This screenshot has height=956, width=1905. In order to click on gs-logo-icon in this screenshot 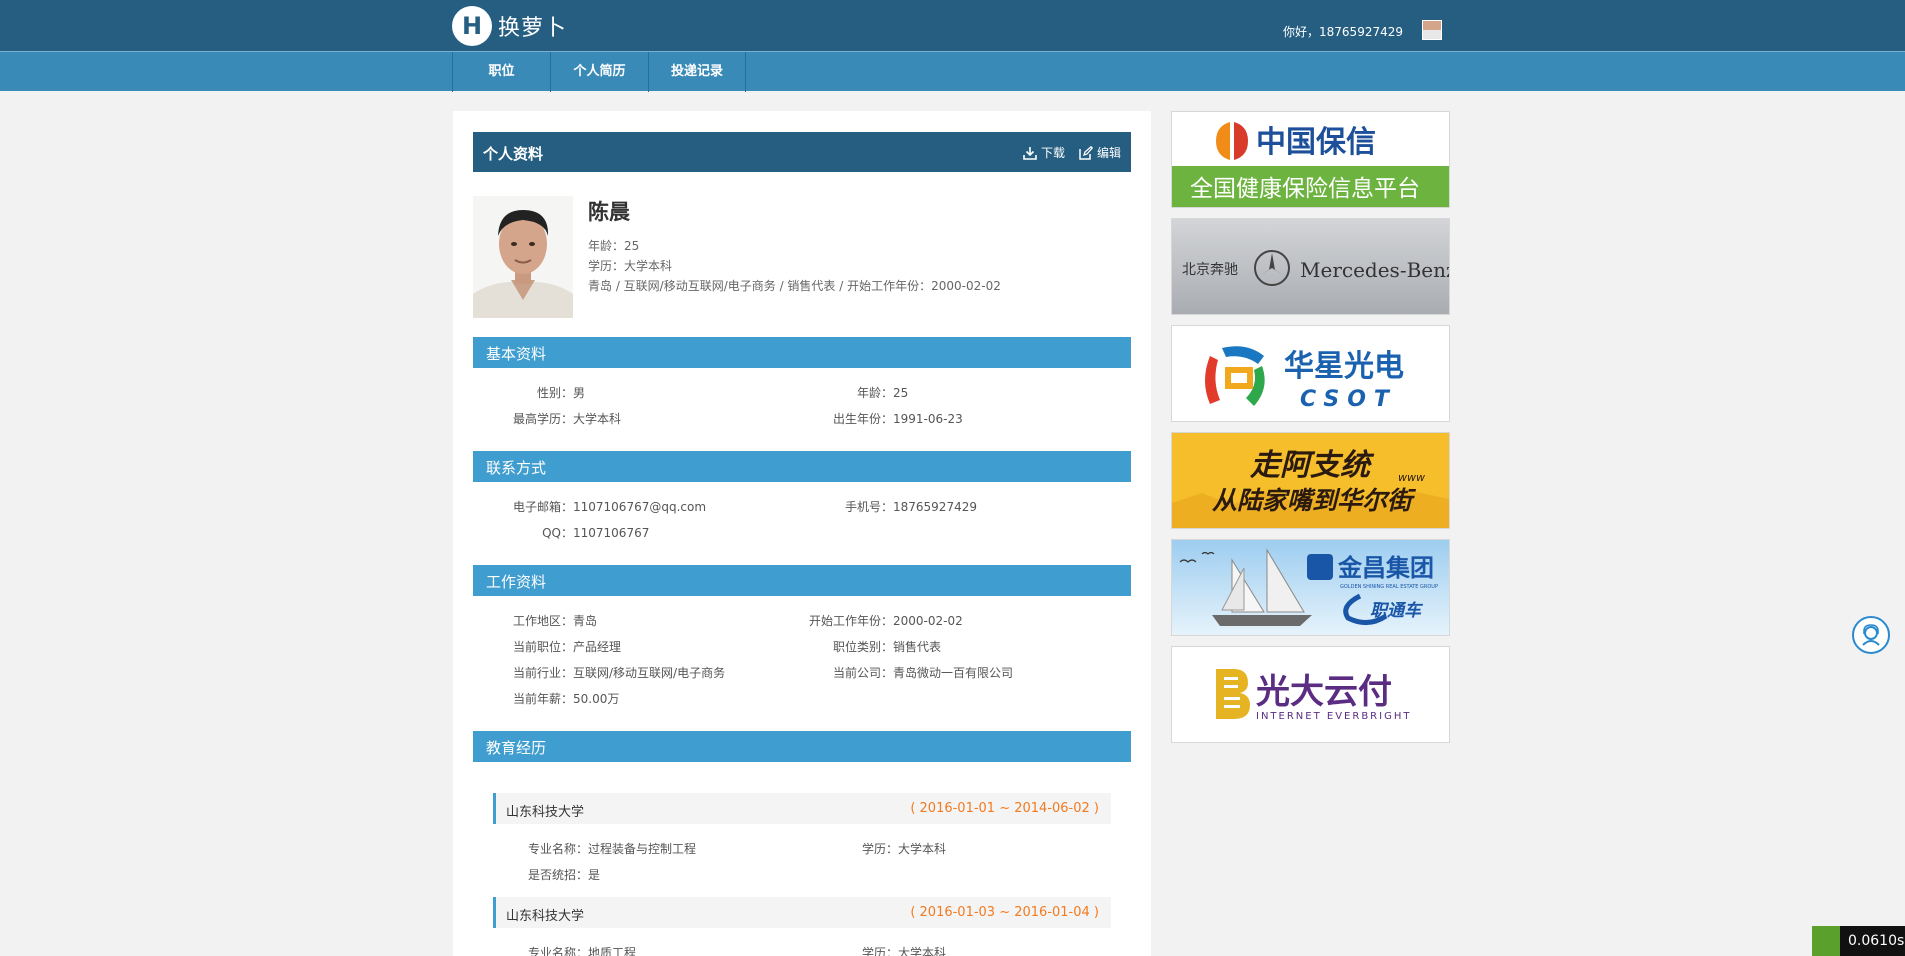, I will do `click(1320, 567)`.